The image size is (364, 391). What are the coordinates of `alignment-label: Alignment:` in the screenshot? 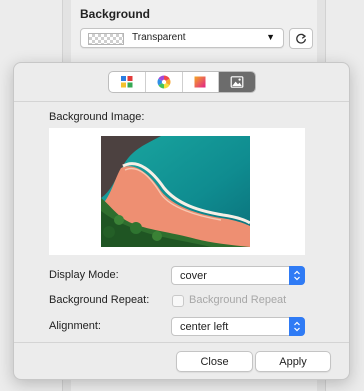 It's located at (75, 326).